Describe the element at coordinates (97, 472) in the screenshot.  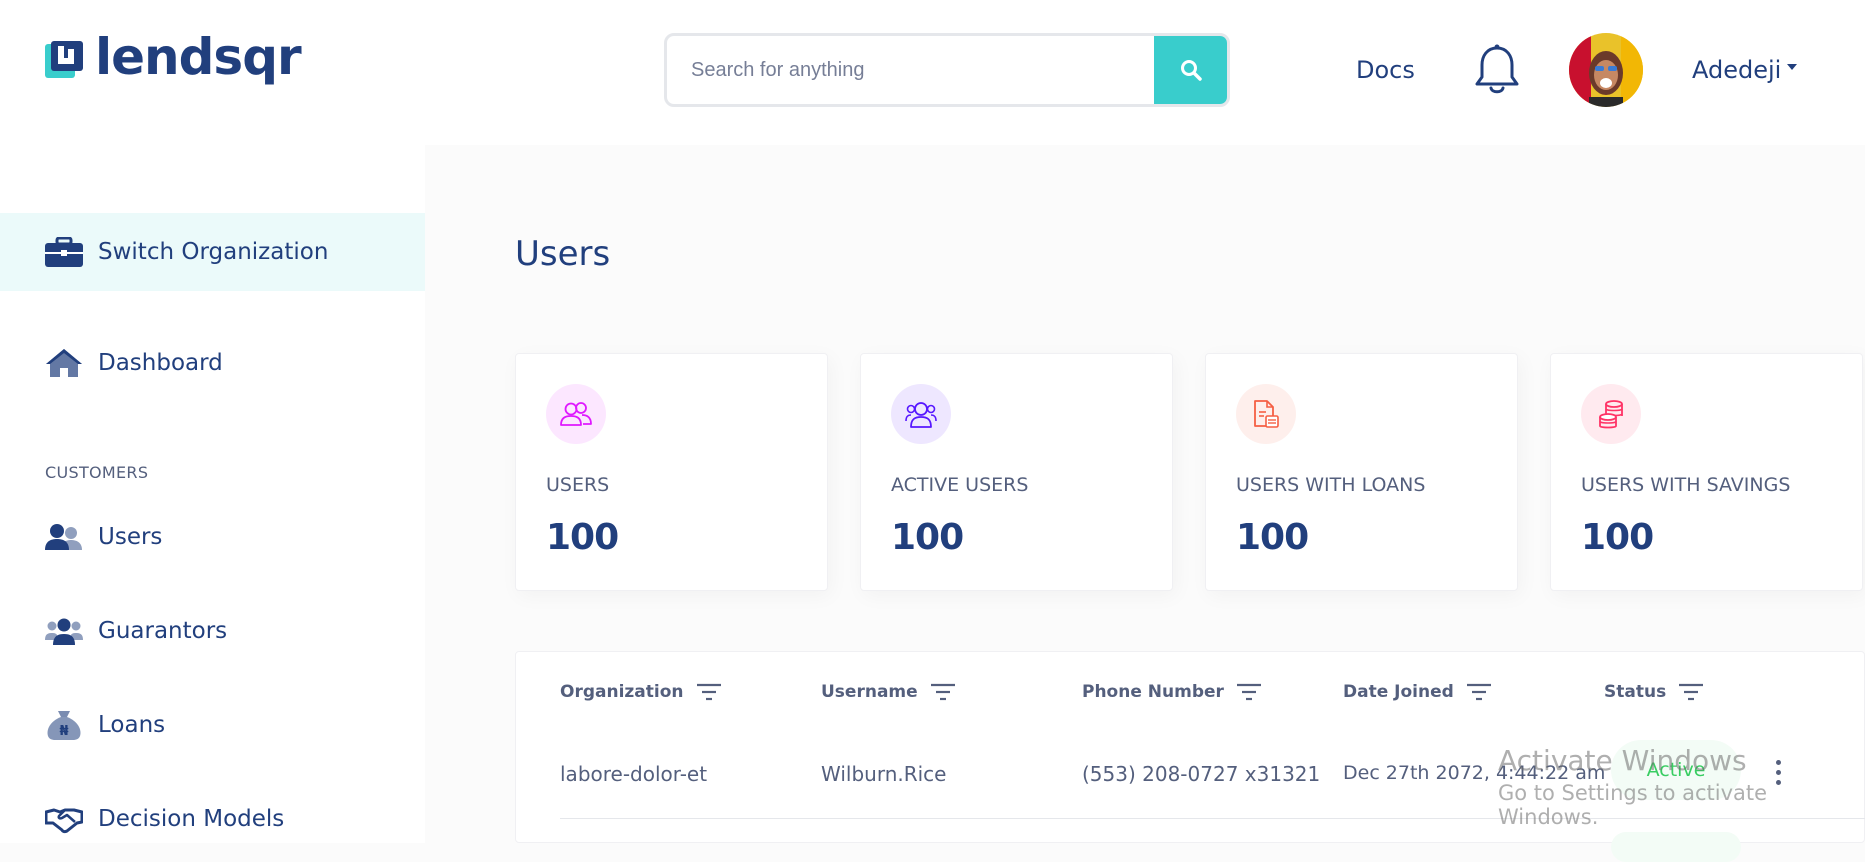
I see `section-label-customers: CUSTOMERS` at that location.